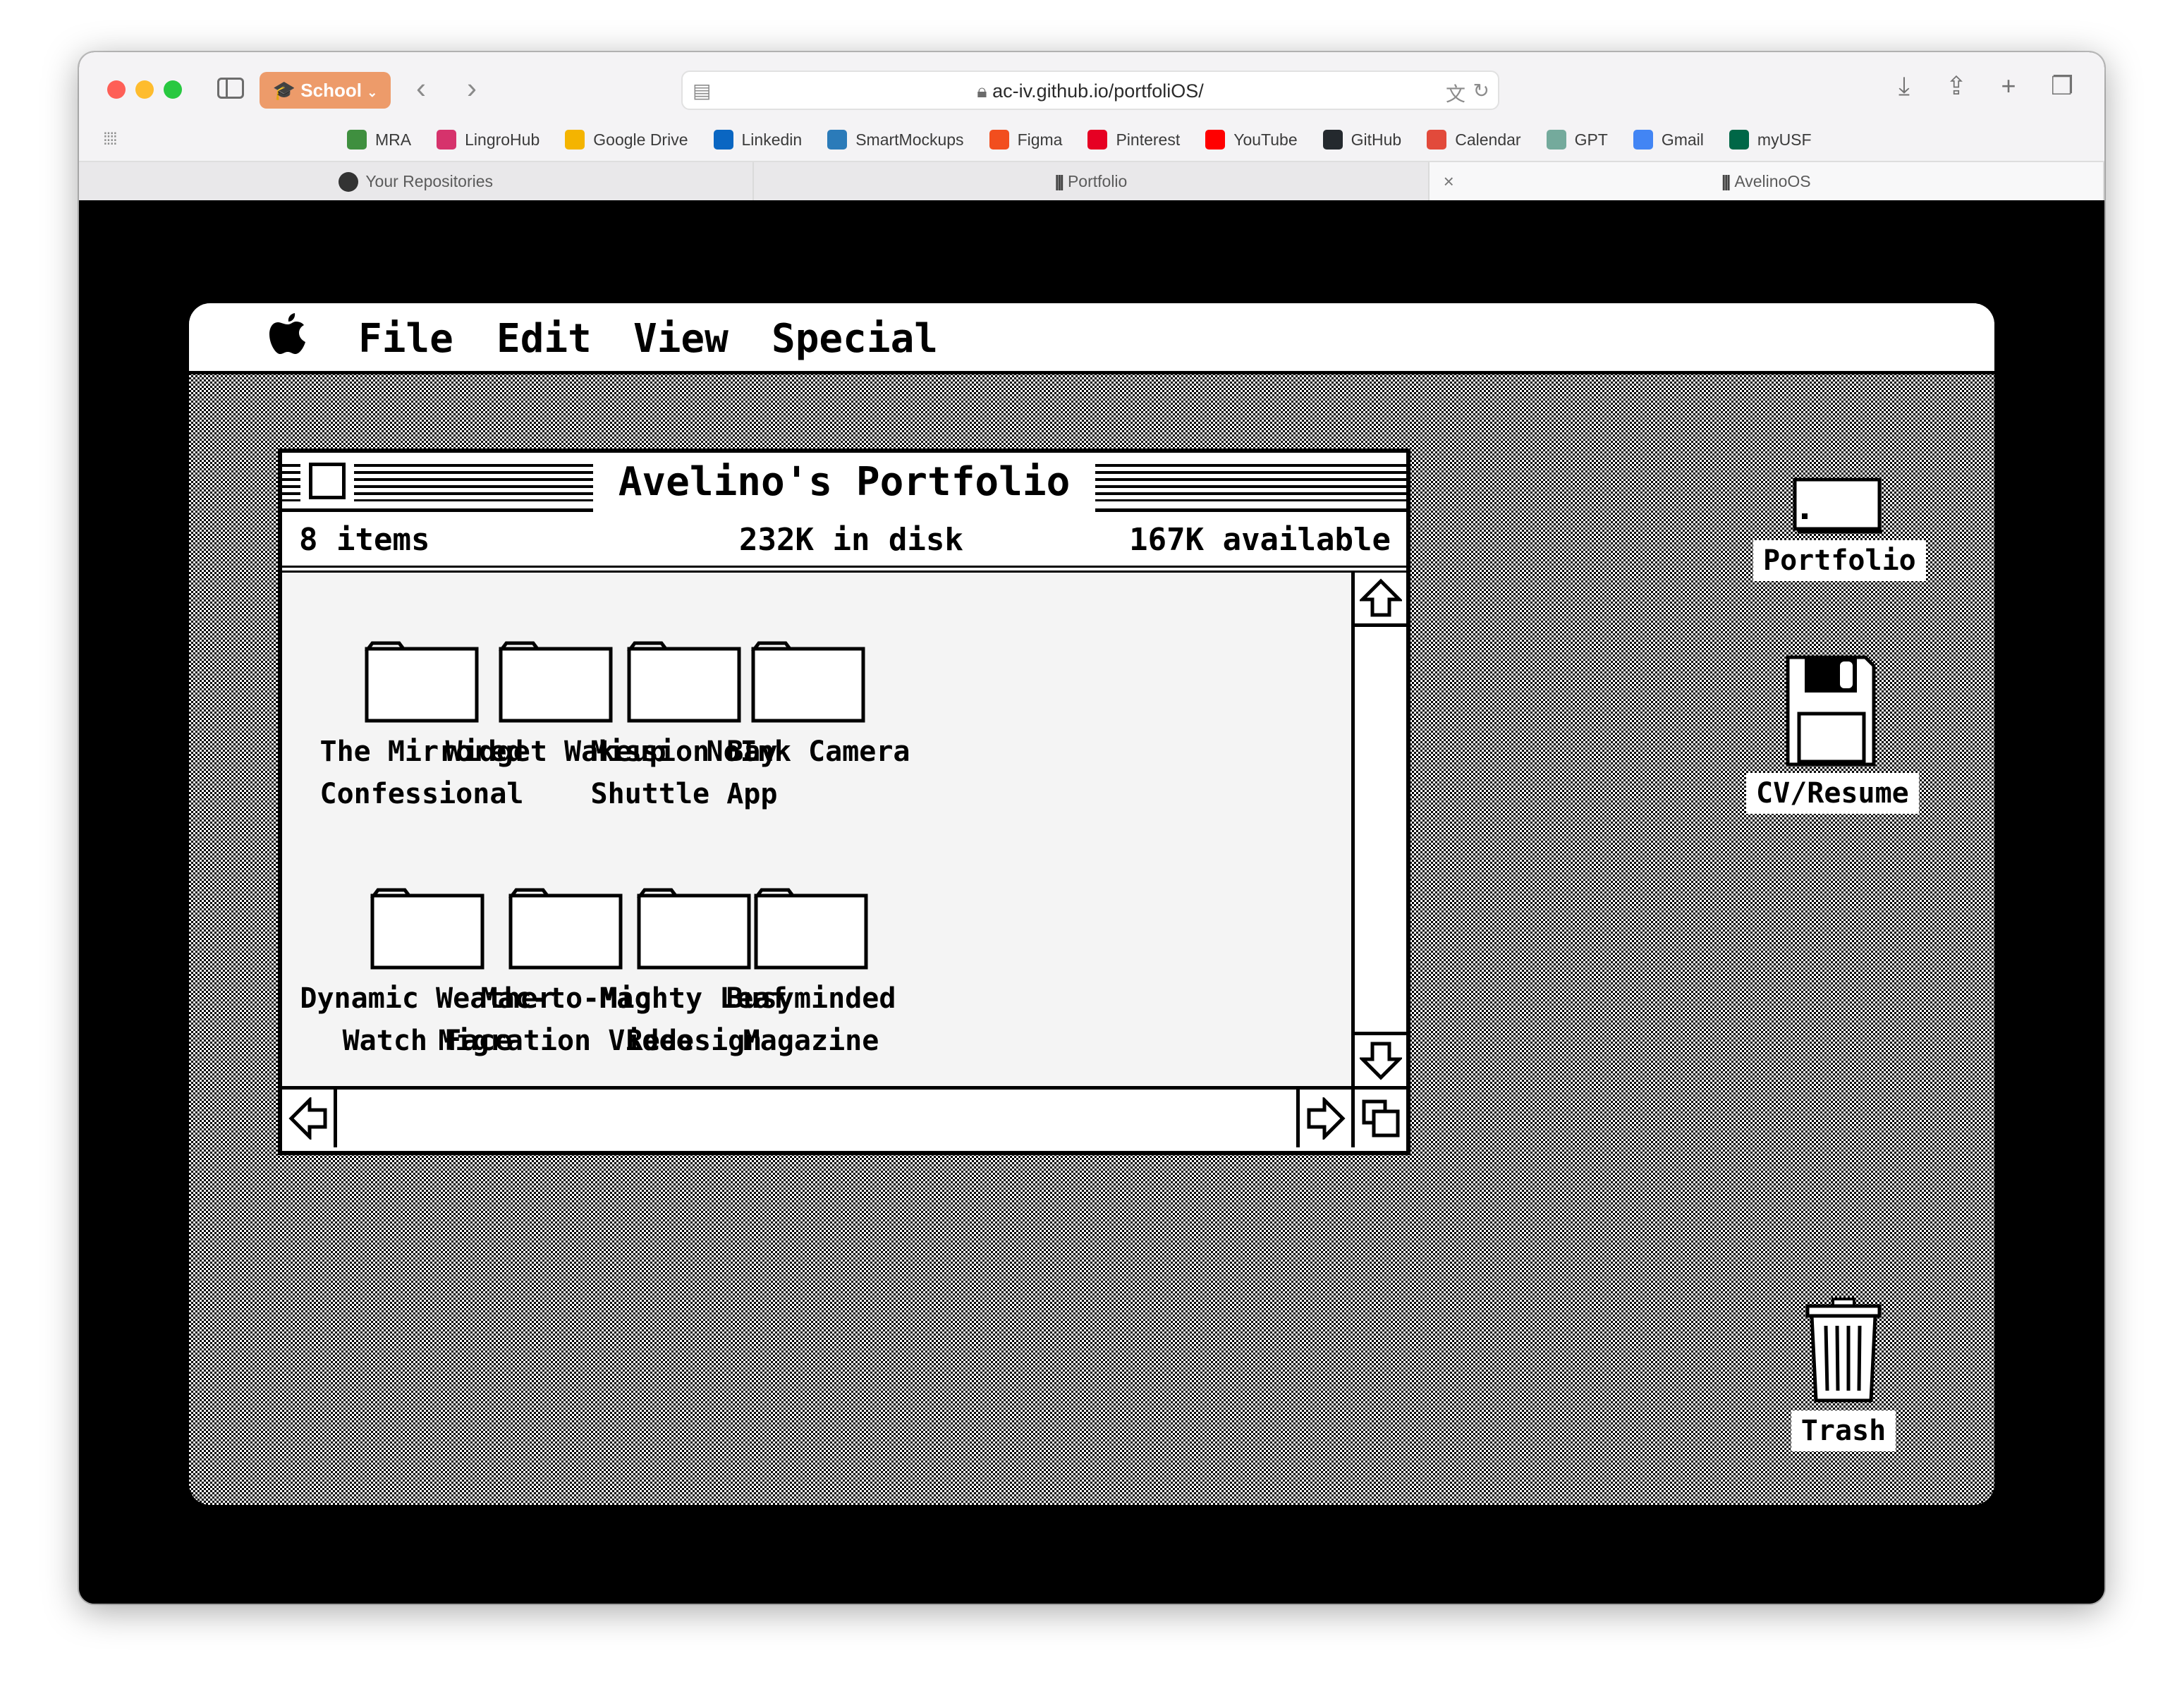  I want to click on tab-your-repositories: Your Repositories, so click(417, 181).